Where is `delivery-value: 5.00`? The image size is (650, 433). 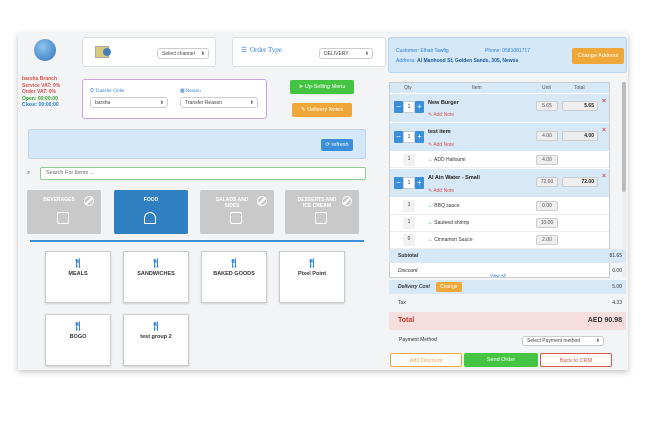
delivery-value: 5.00 is located at coordinates (617, 287).